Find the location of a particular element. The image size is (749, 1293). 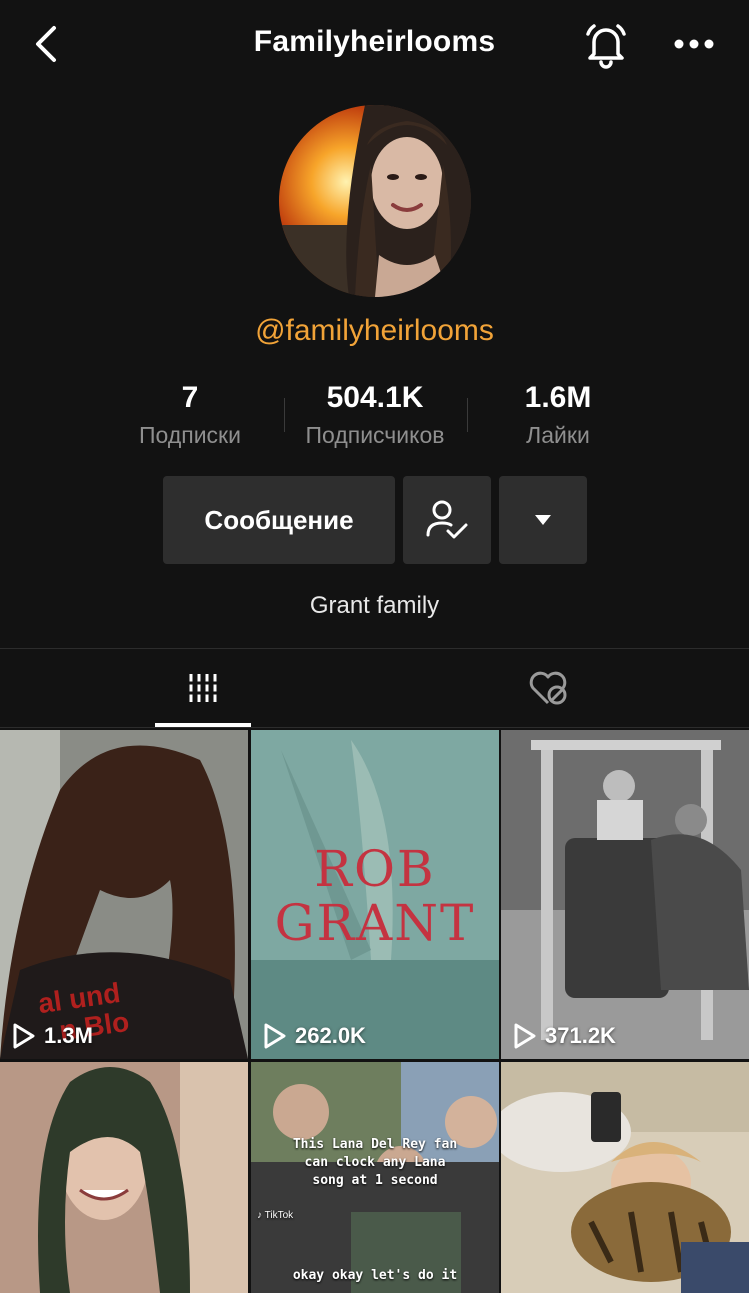

stat-likes: 1.6M Лайки is located at coordinates (558, 414).